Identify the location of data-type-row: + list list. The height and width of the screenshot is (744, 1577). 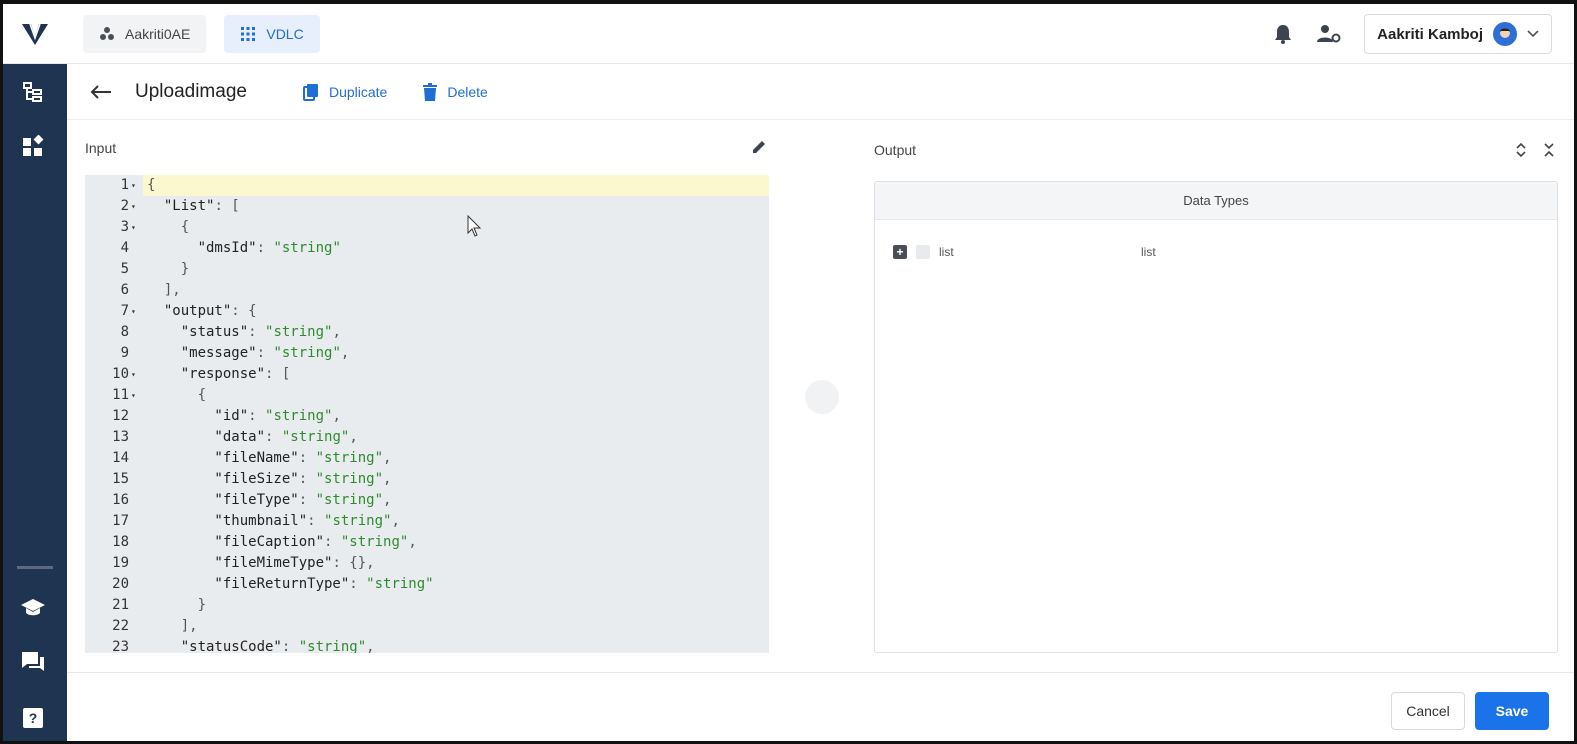
(1220, 252).